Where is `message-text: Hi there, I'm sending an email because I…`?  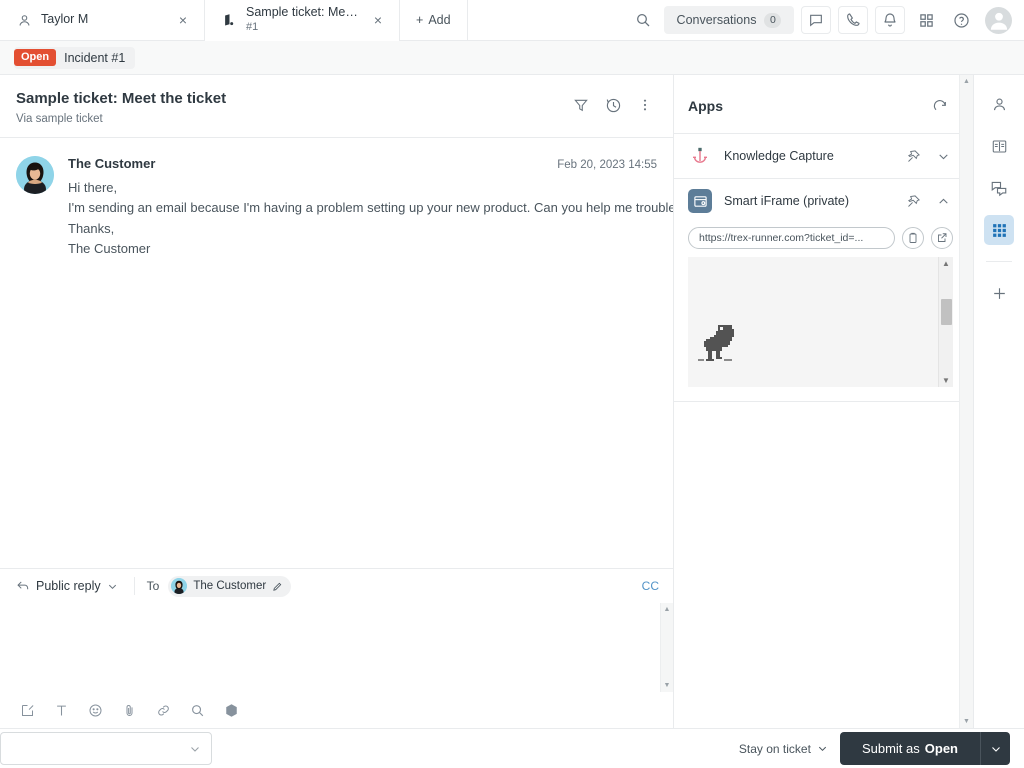
message-text: Hi there, I'm sending an email because I… is located at coordinates (370, 219).